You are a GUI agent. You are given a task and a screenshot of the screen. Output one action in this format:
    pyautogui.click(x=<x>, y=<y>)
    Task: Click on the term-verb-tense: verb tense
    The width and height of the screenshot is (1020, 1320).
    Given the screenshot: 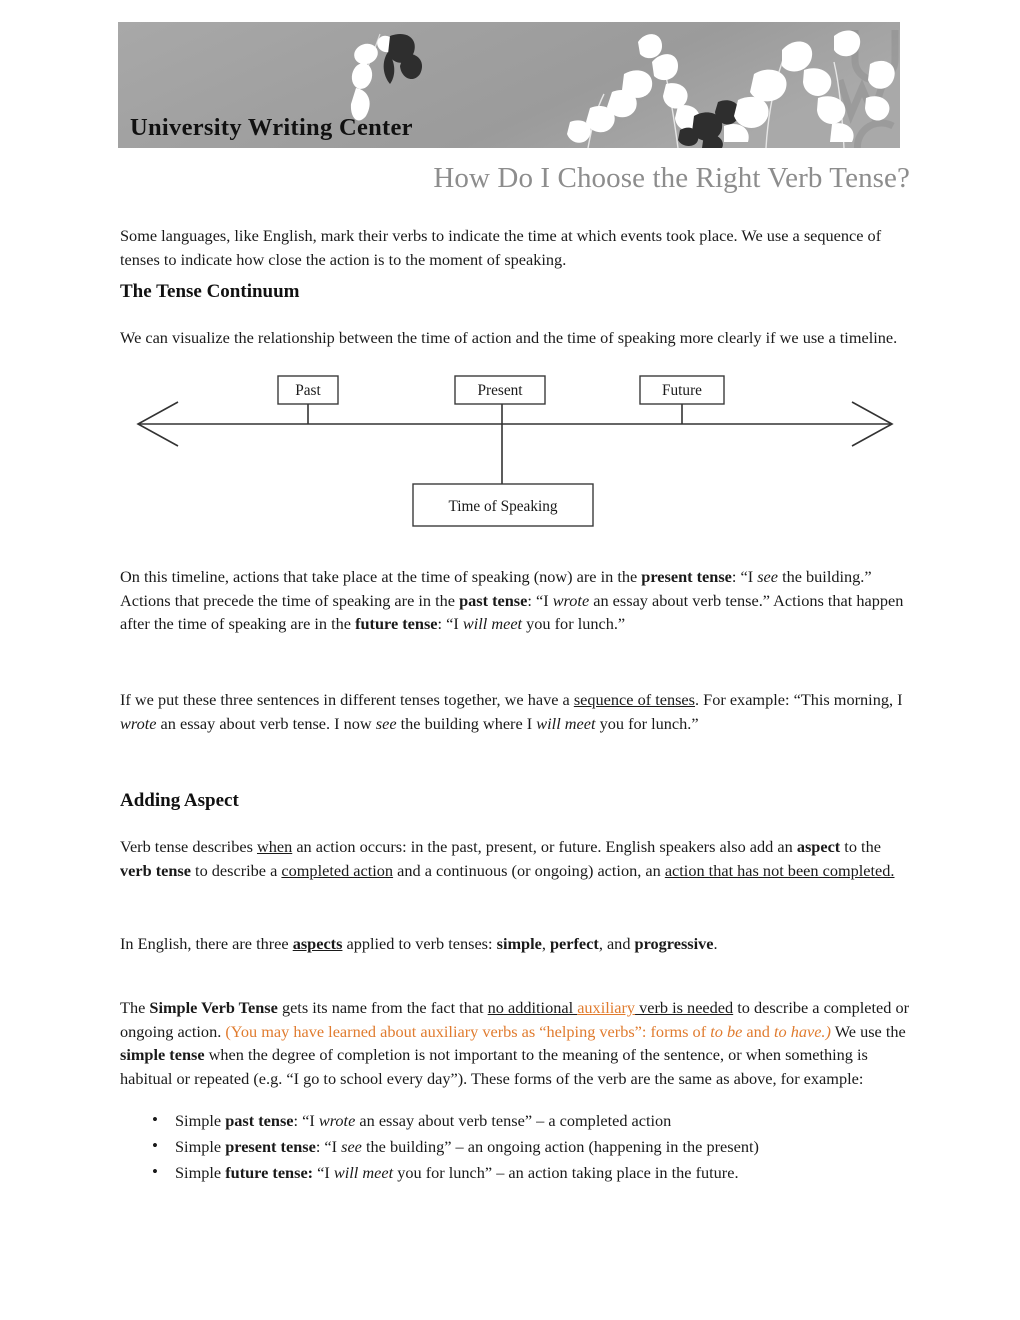 What is the action you would take?
    pyautogui.click(x=155, y=870)
    